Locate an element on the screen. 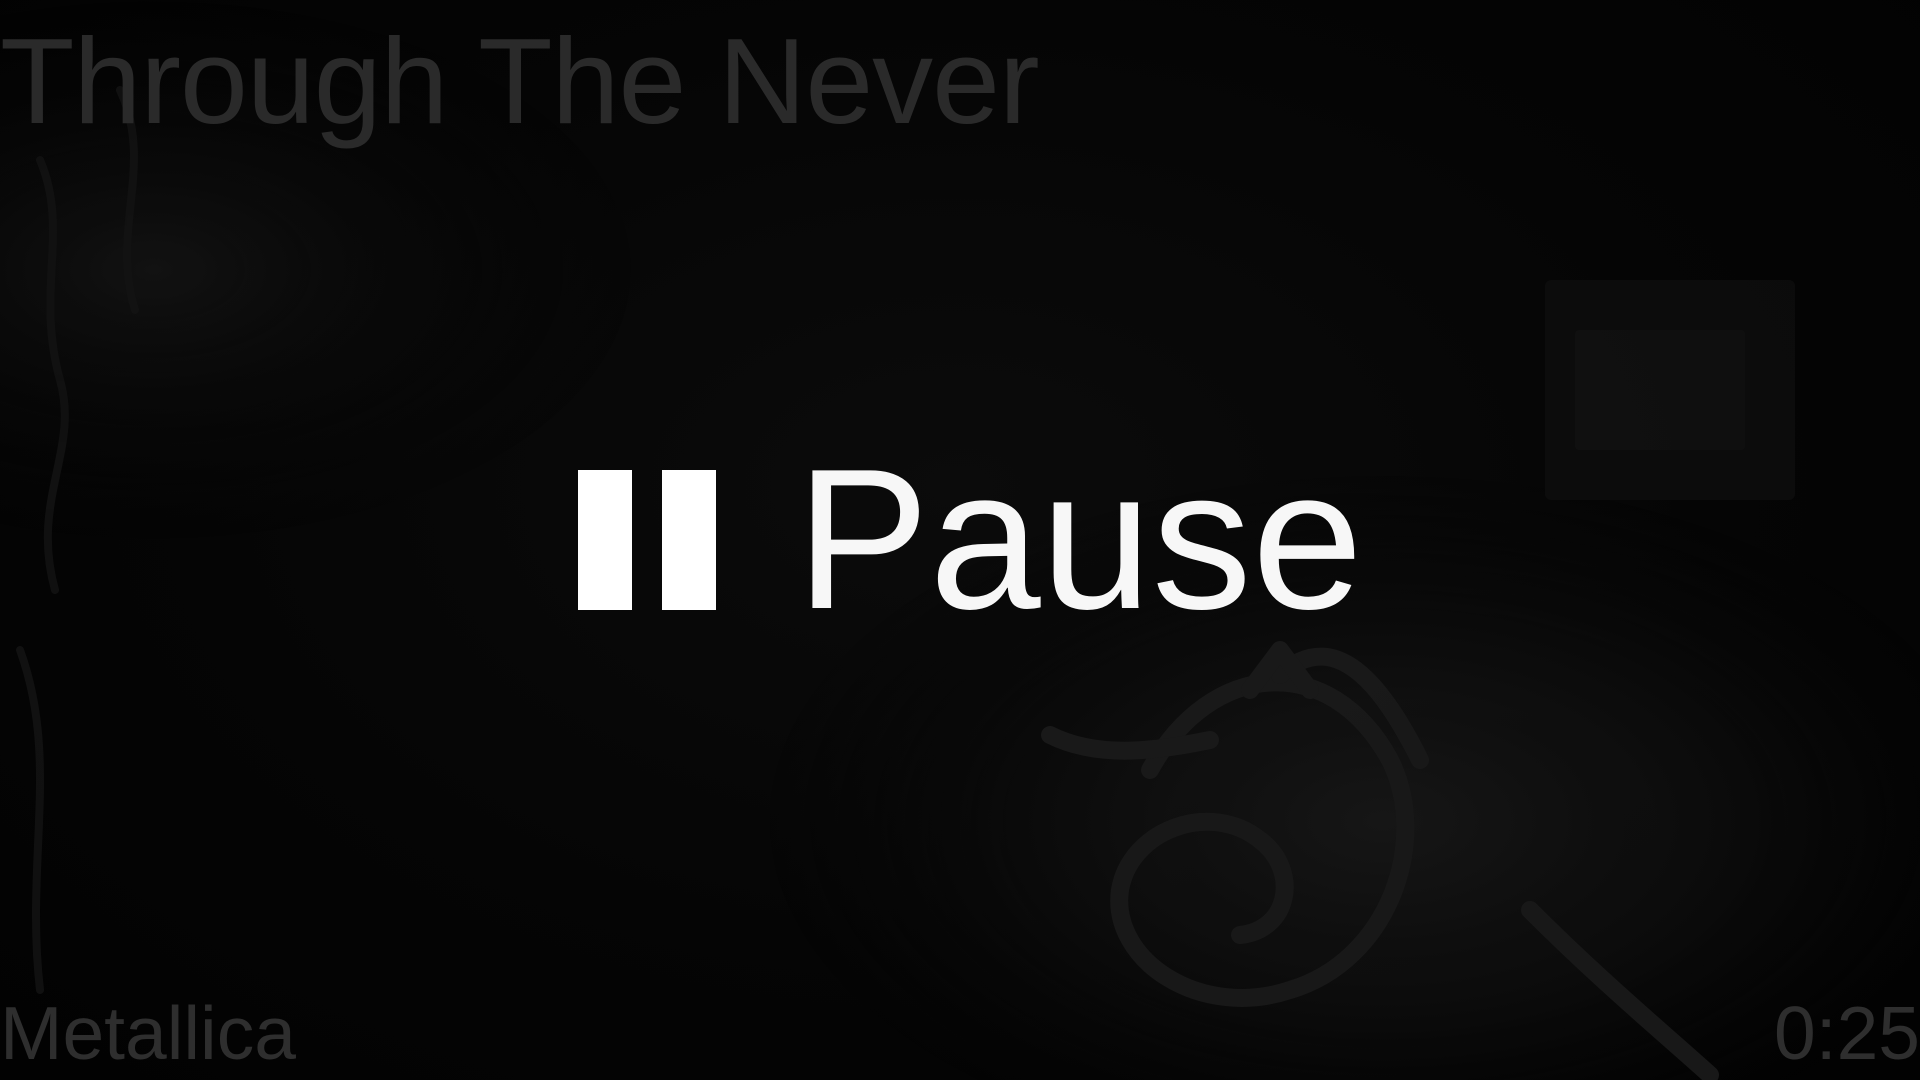 The width and height of the screenshot is (1920, 1080). right-panel-shadow is located at coordinates (1670, 390).